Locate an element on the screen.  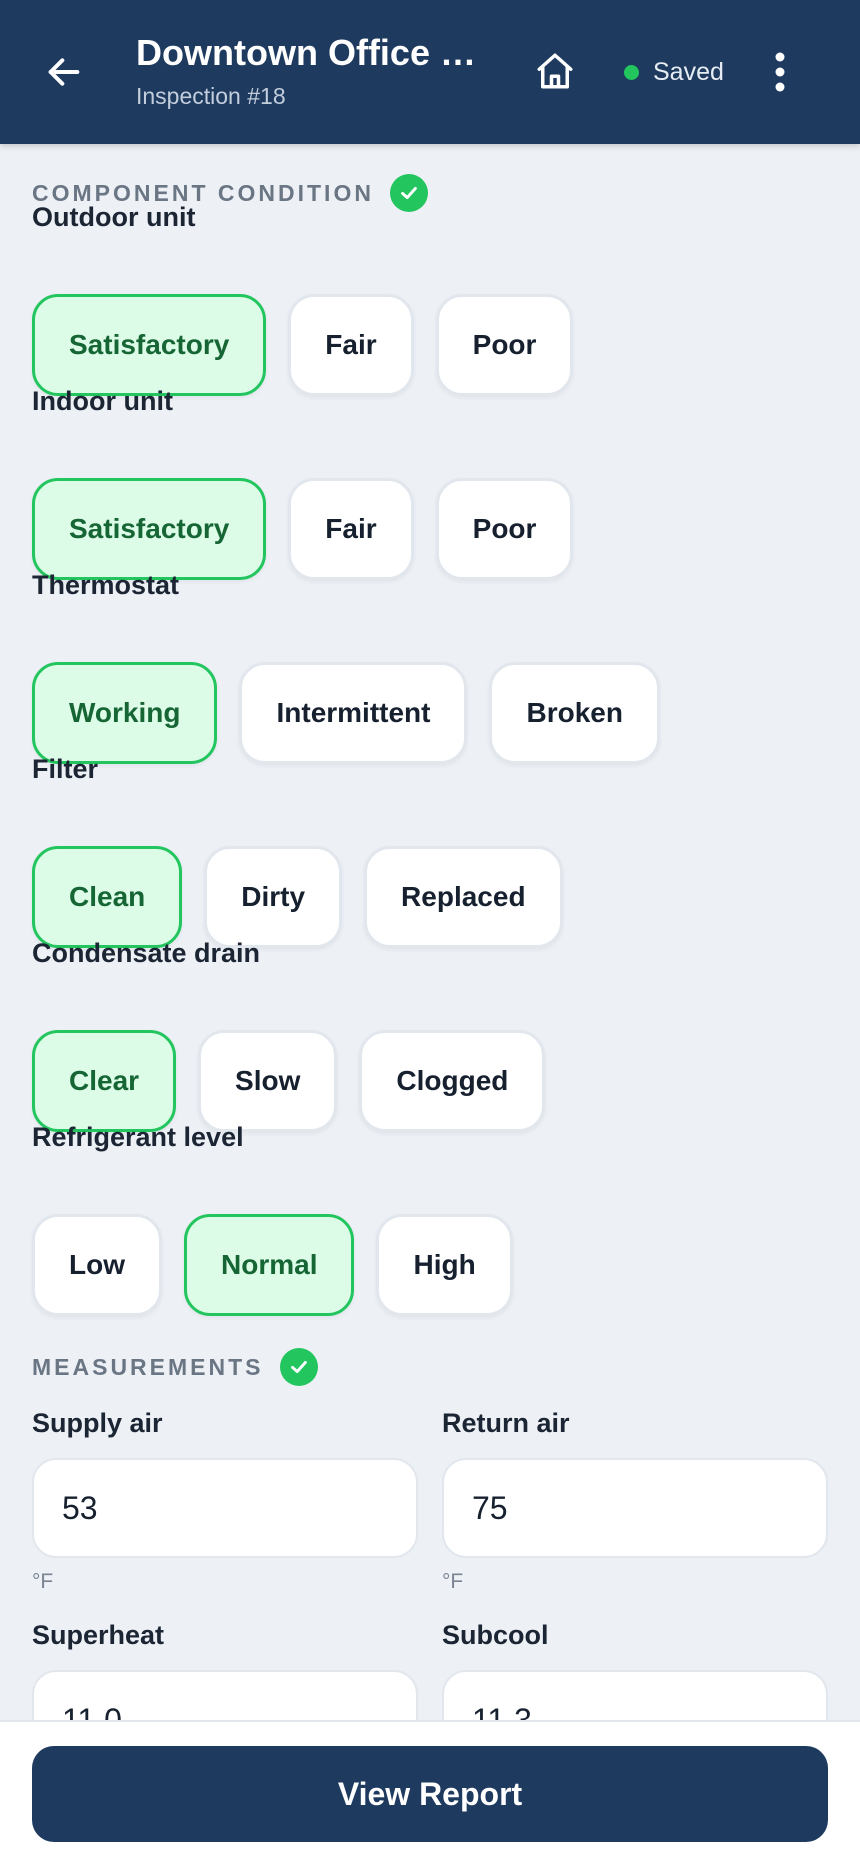
inspection-number: Inspection #18 is located at coordinates (211, 96).